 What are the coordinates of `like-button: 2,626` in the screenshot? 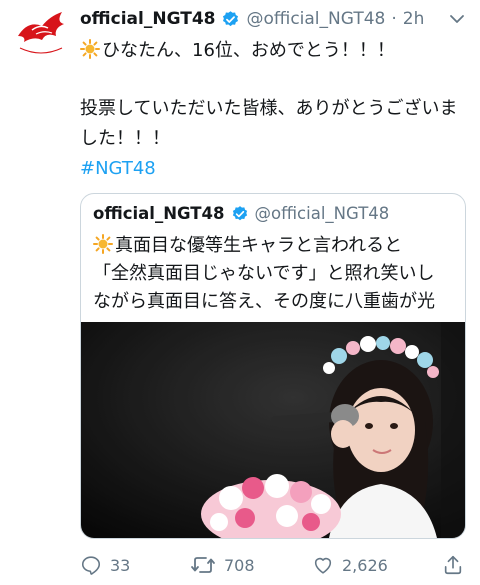 It's located at (350, 565).